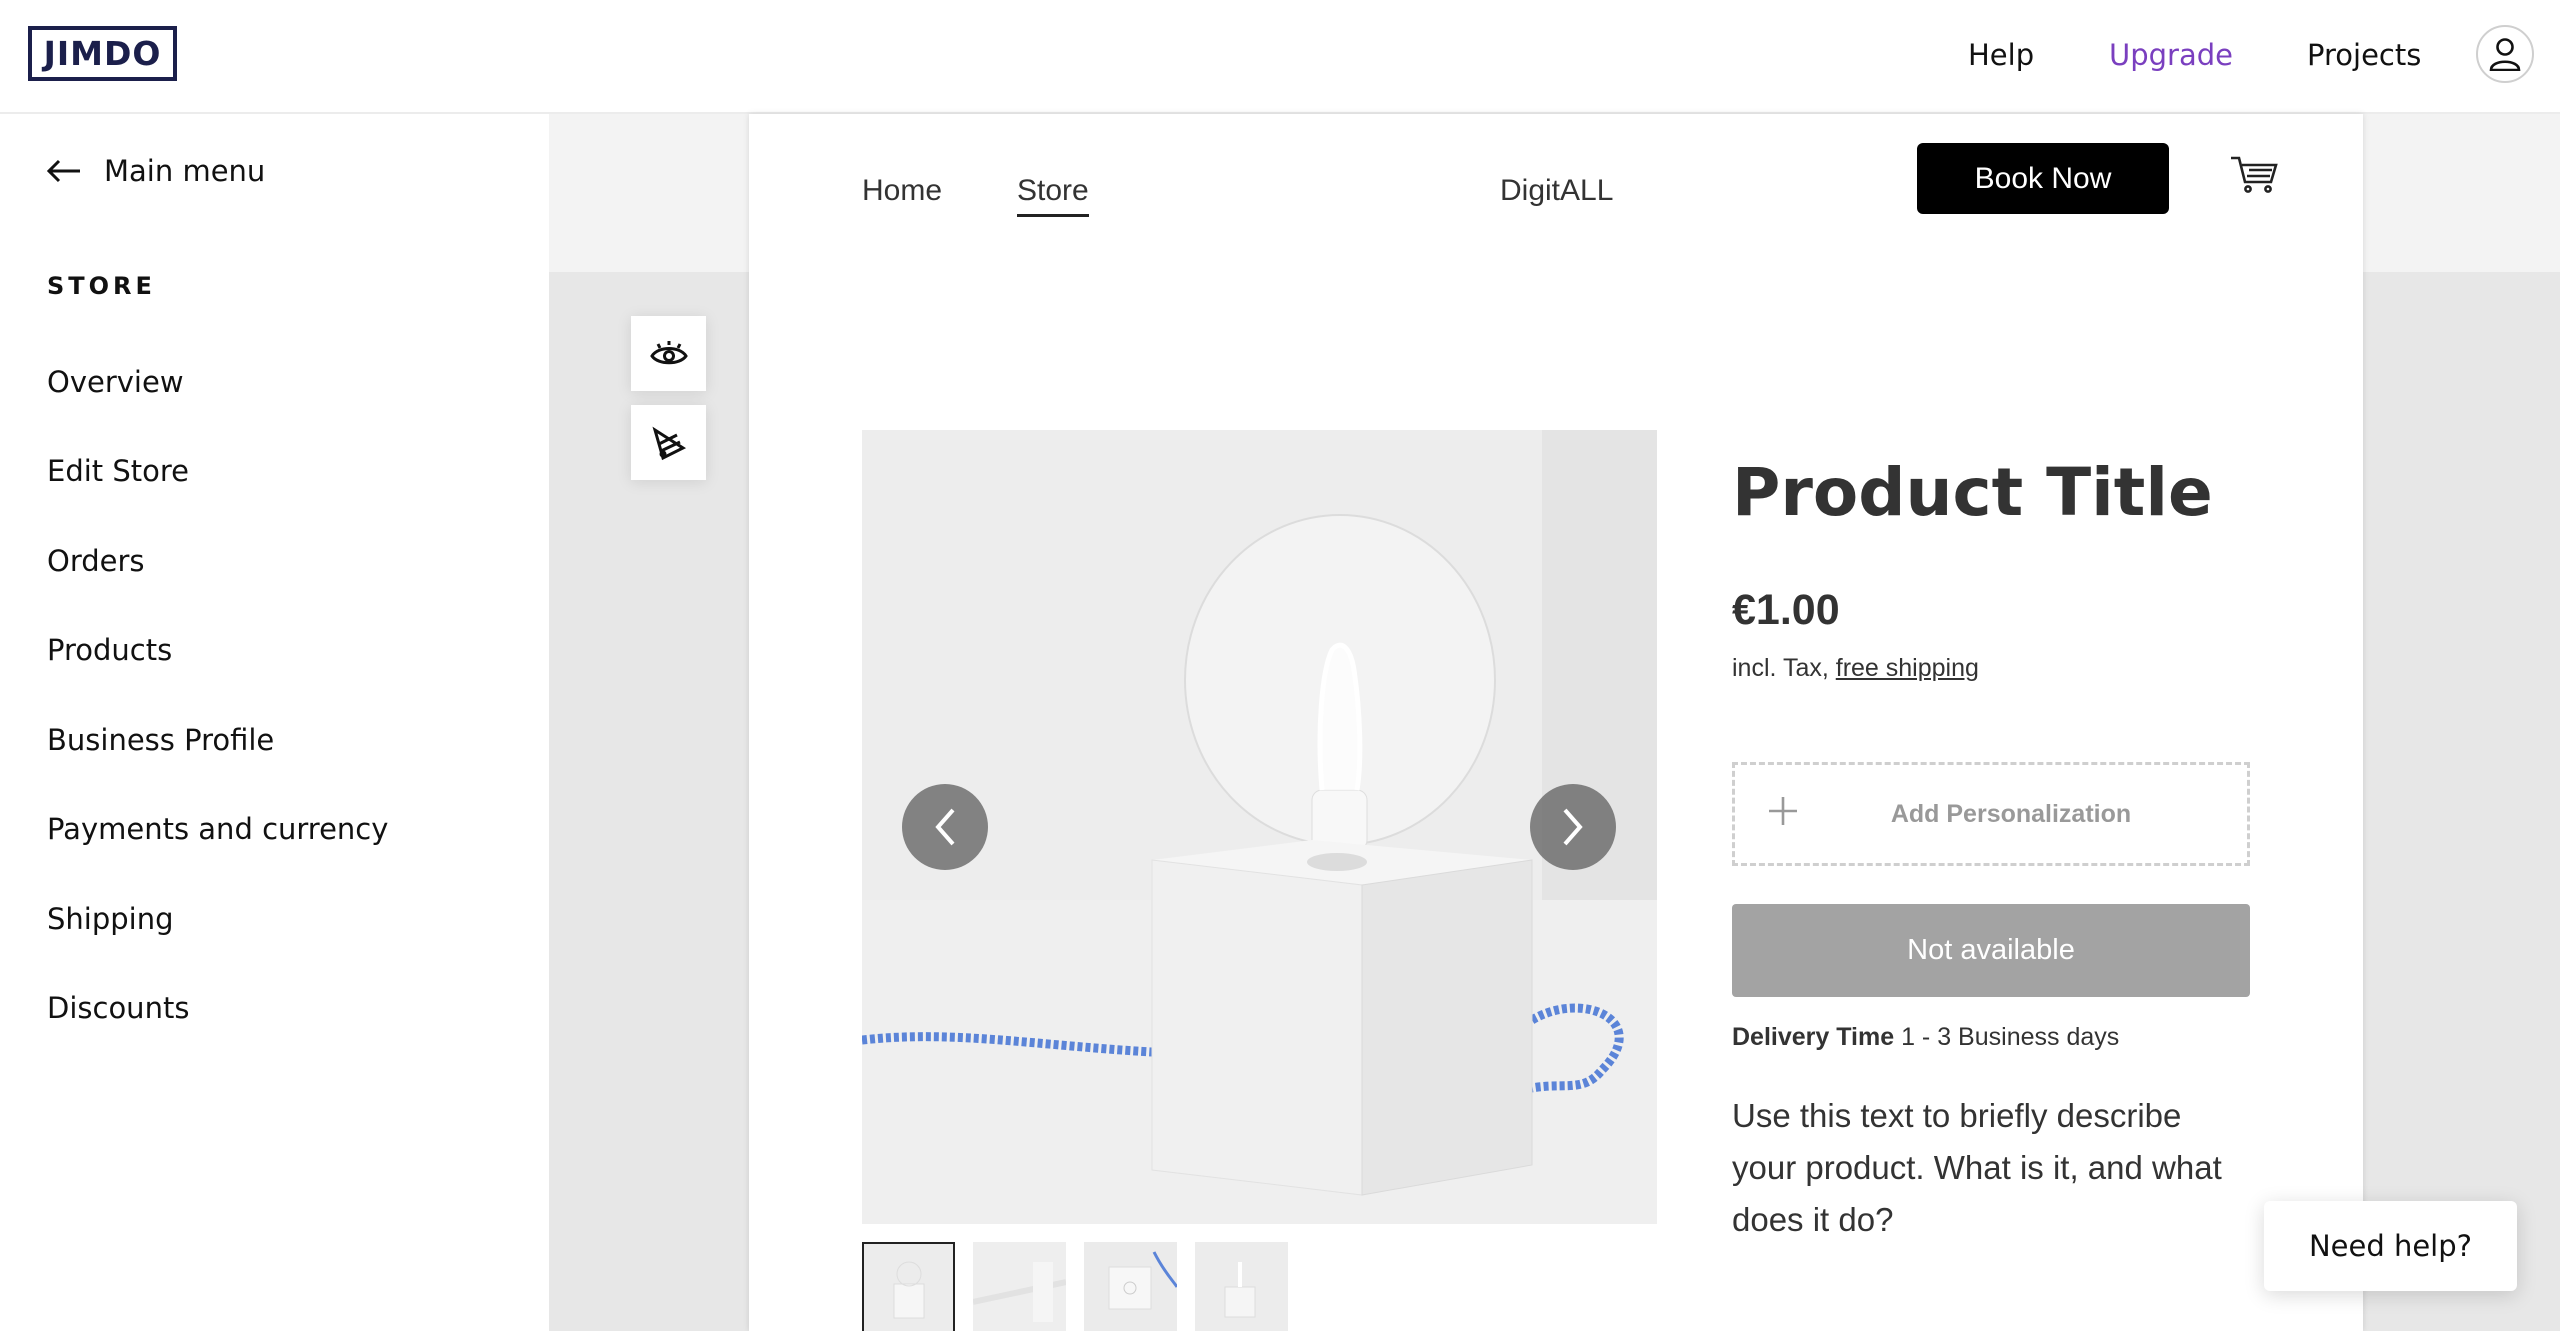  Describe the element at coordinates (1556, 191) in the screenshot. I see `site-brand: DigitALL` at that location.